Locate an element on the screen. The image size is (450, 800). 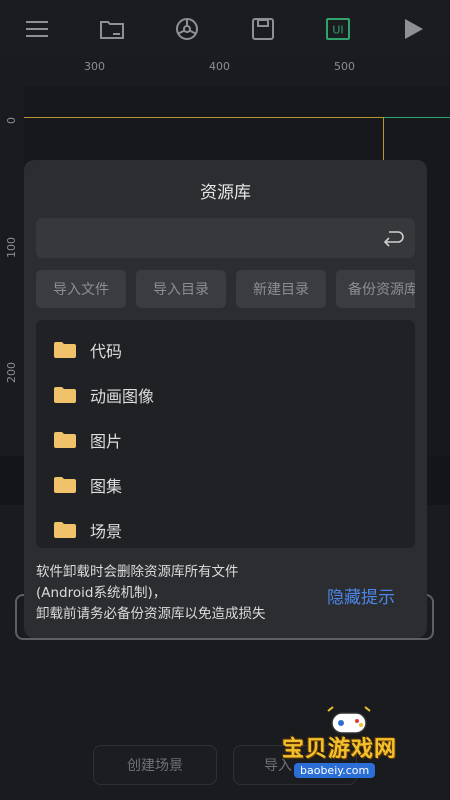
ui-icon-label: UI is located at coordinates (337, 30).